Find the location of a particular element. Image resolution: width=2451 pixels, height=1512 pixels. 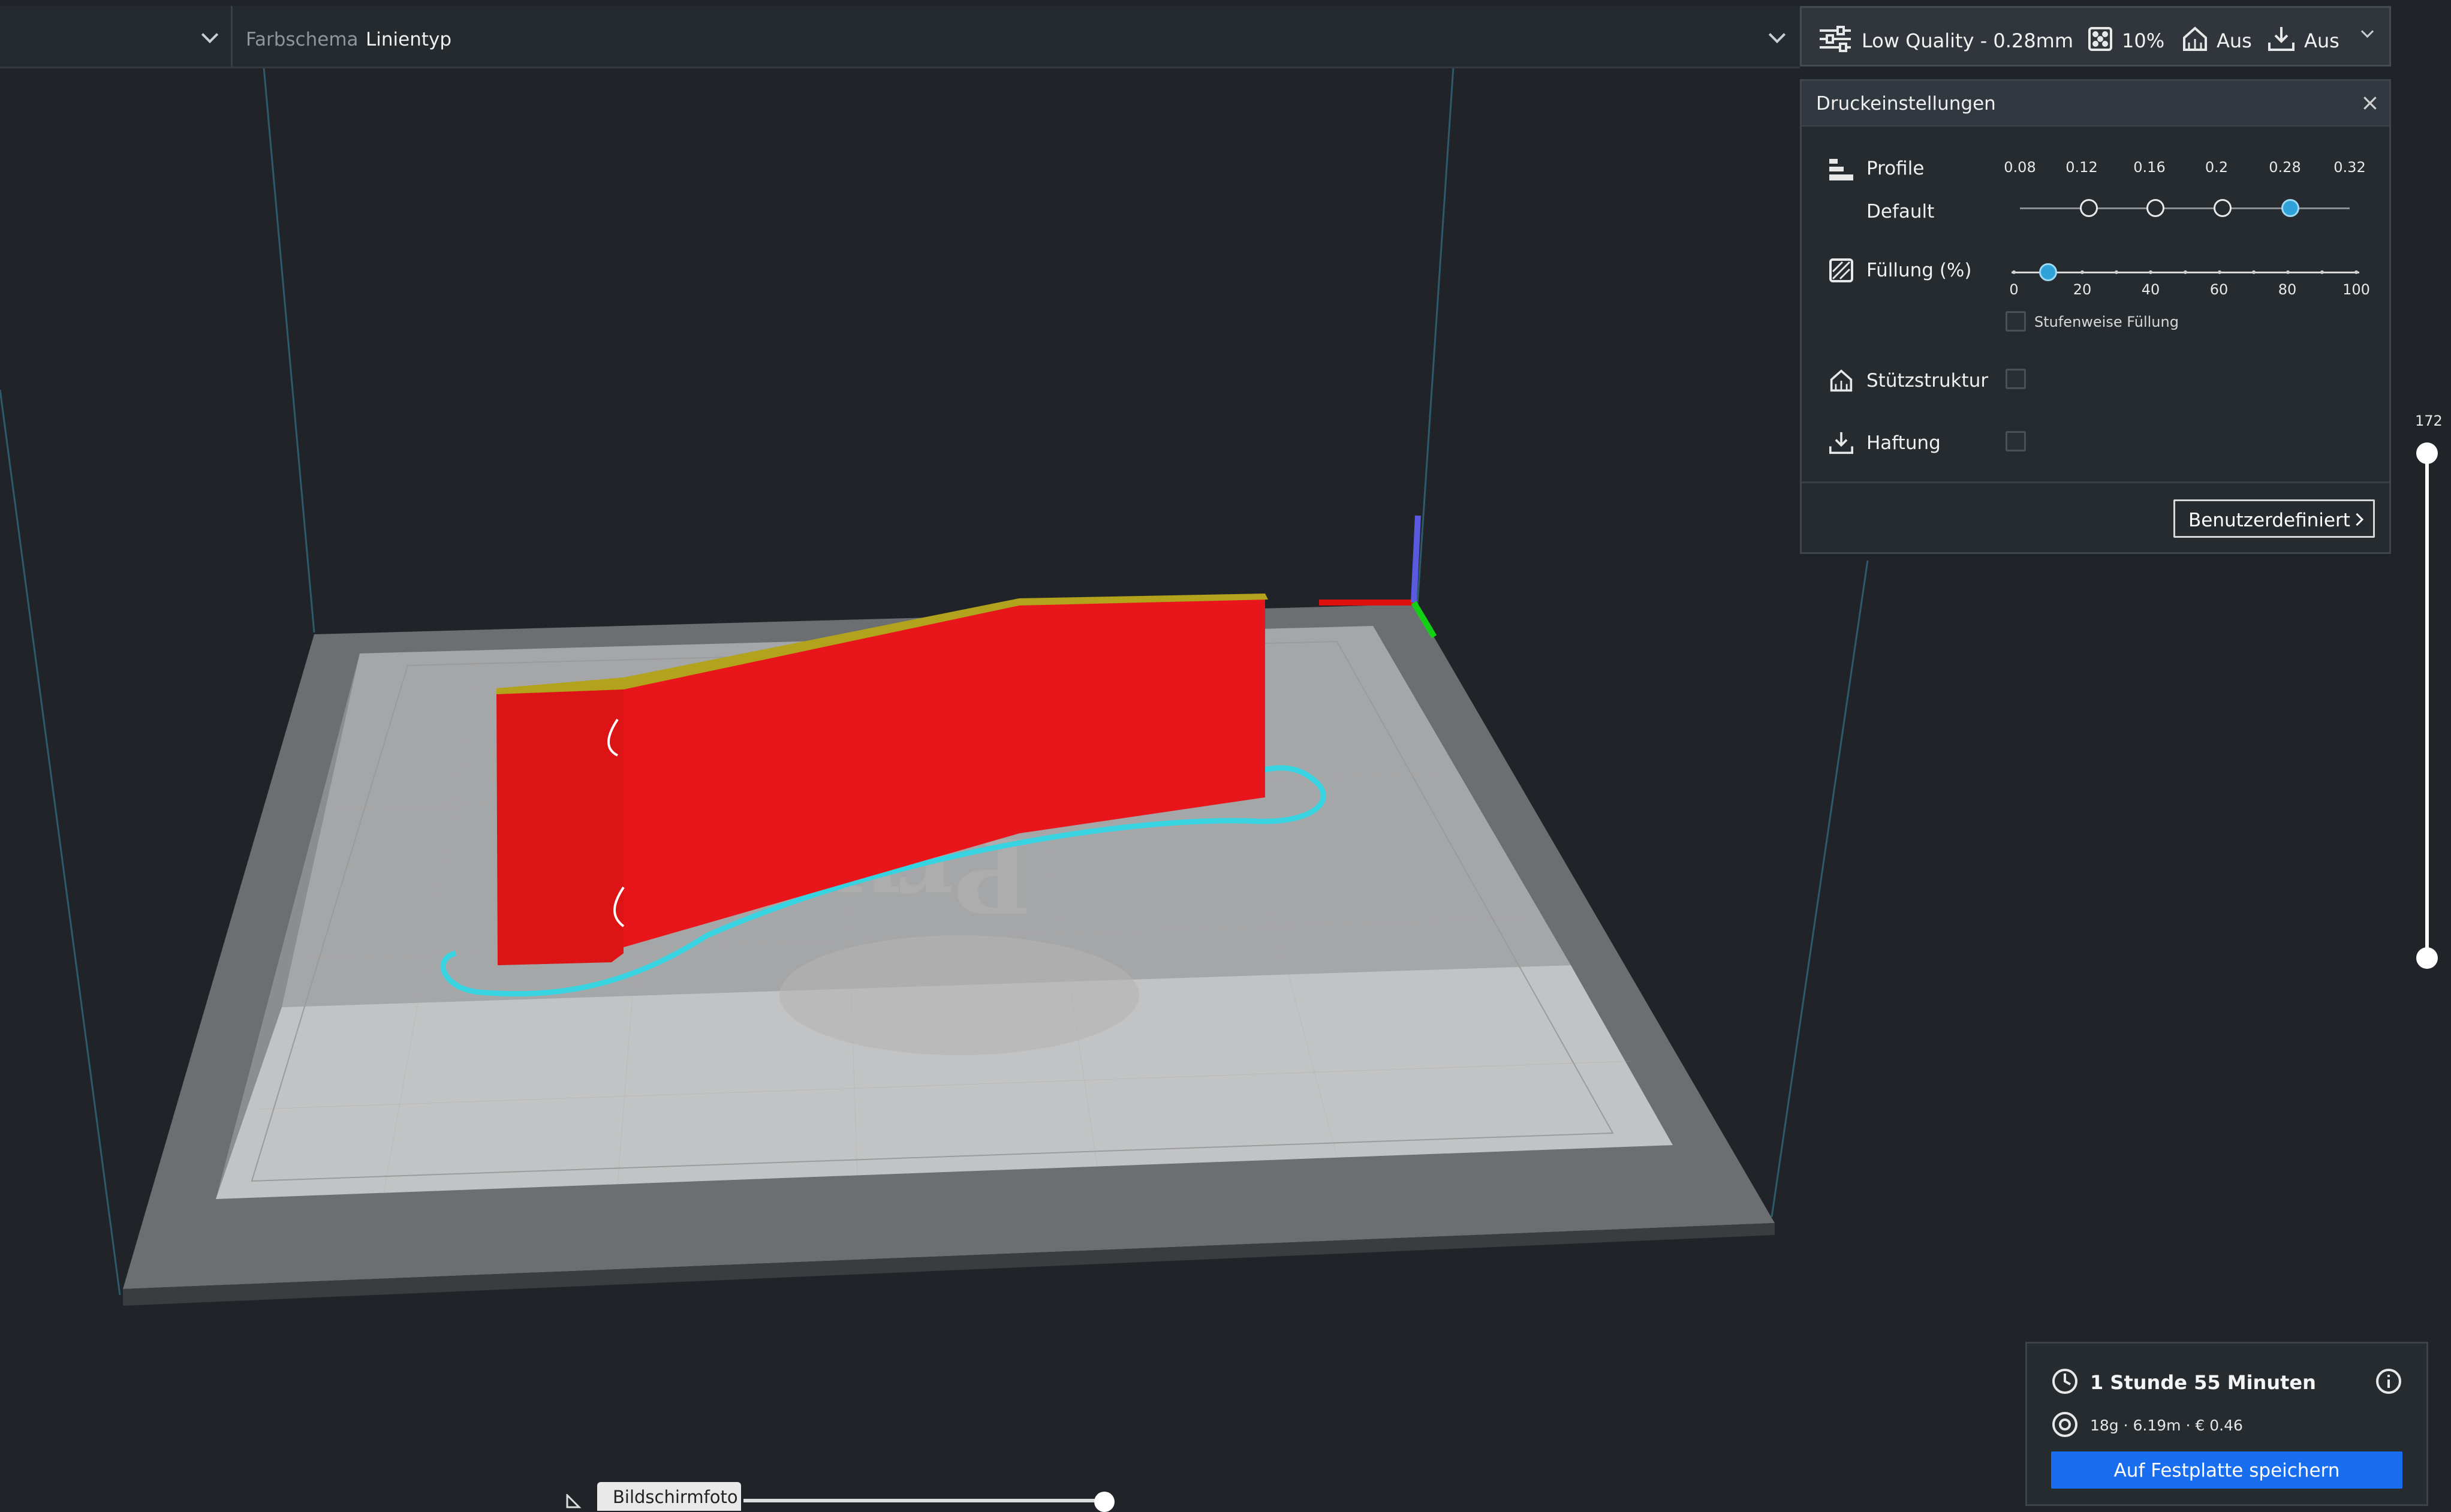

profile-default: Default is located at coordinates (1900, 211).